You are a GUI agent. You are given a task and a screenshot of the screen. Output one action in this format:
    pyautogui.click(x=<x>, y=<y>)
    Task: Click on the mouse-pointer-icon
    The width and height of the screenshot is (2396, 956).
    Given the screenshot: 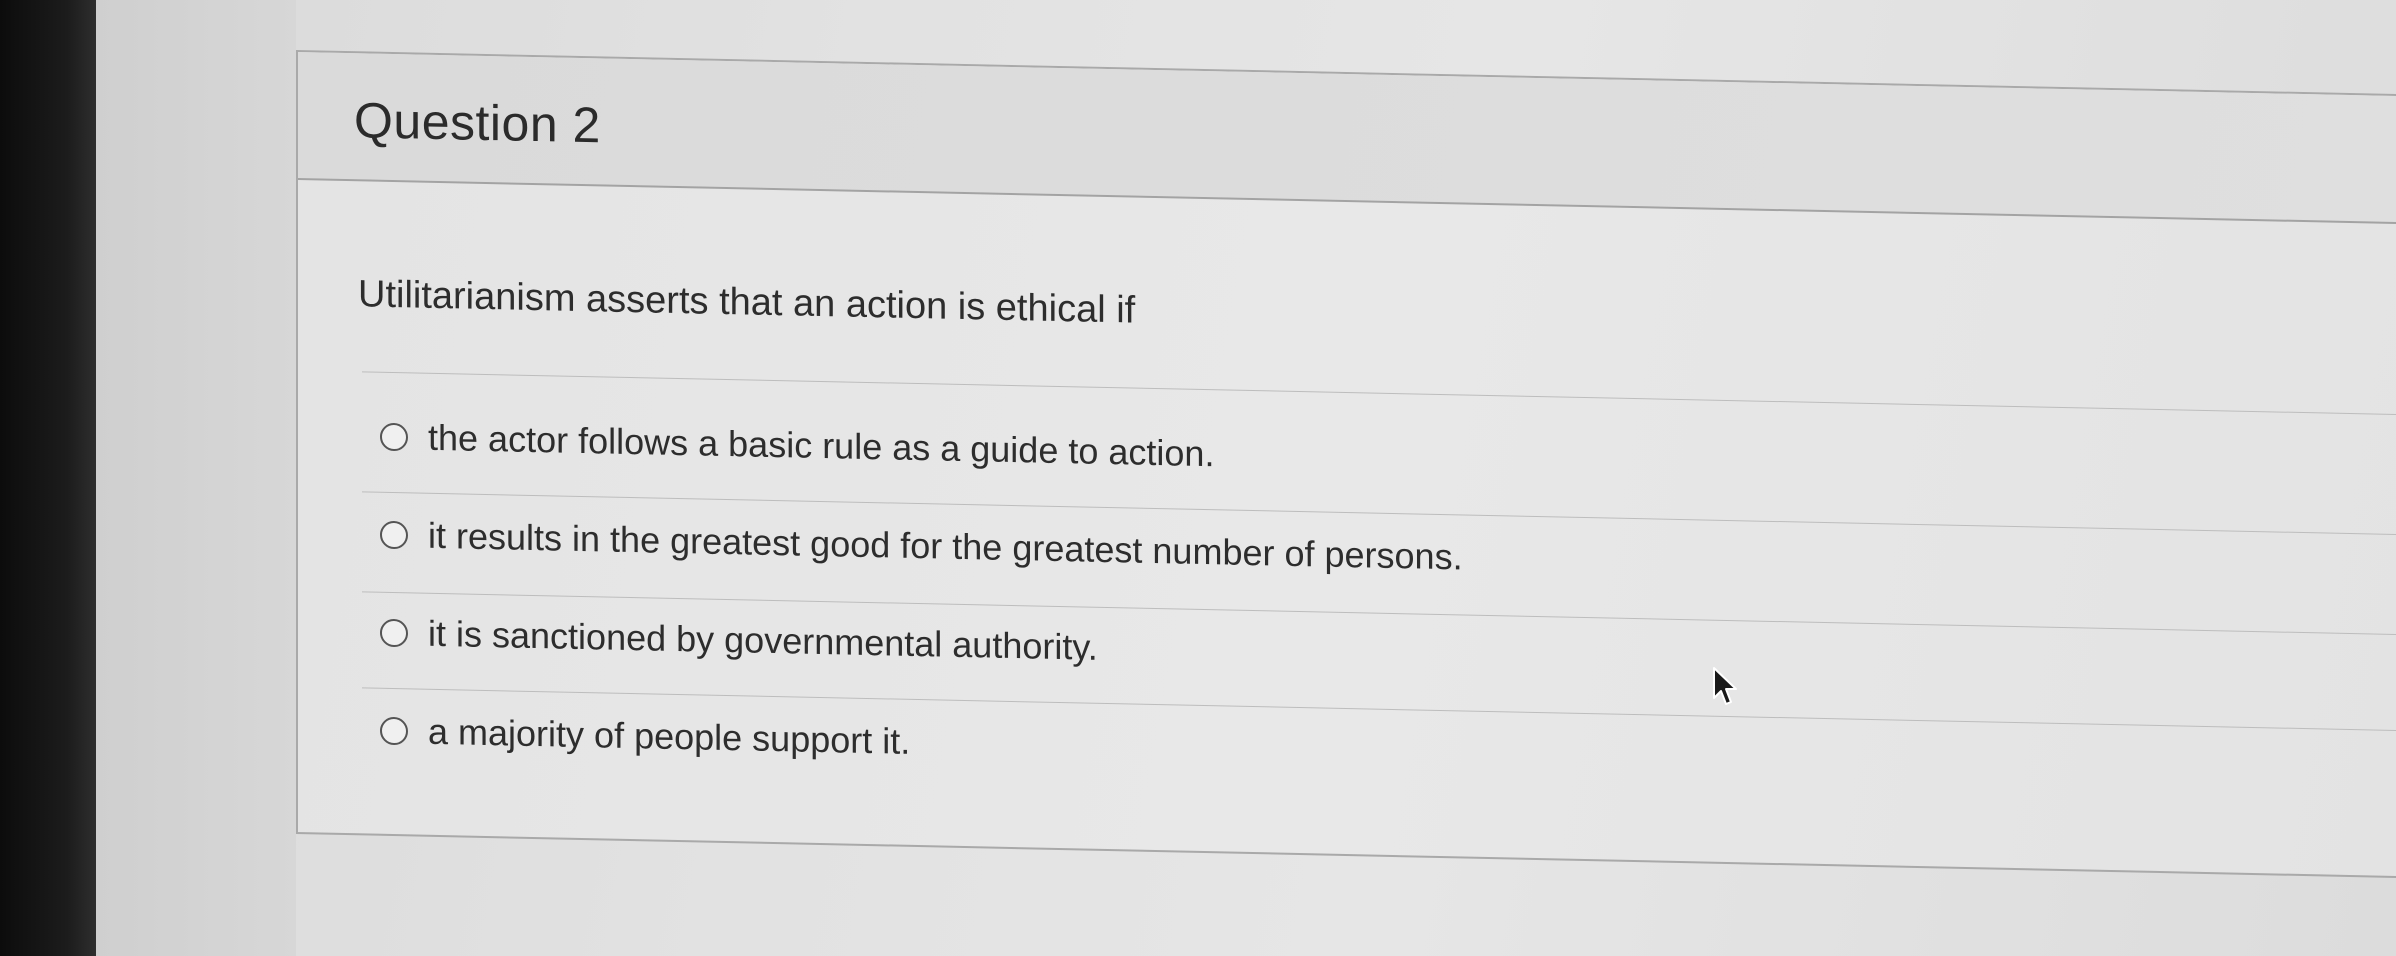 What is the action you would take?
    pyautogui.click(x=1725, y=686)
    